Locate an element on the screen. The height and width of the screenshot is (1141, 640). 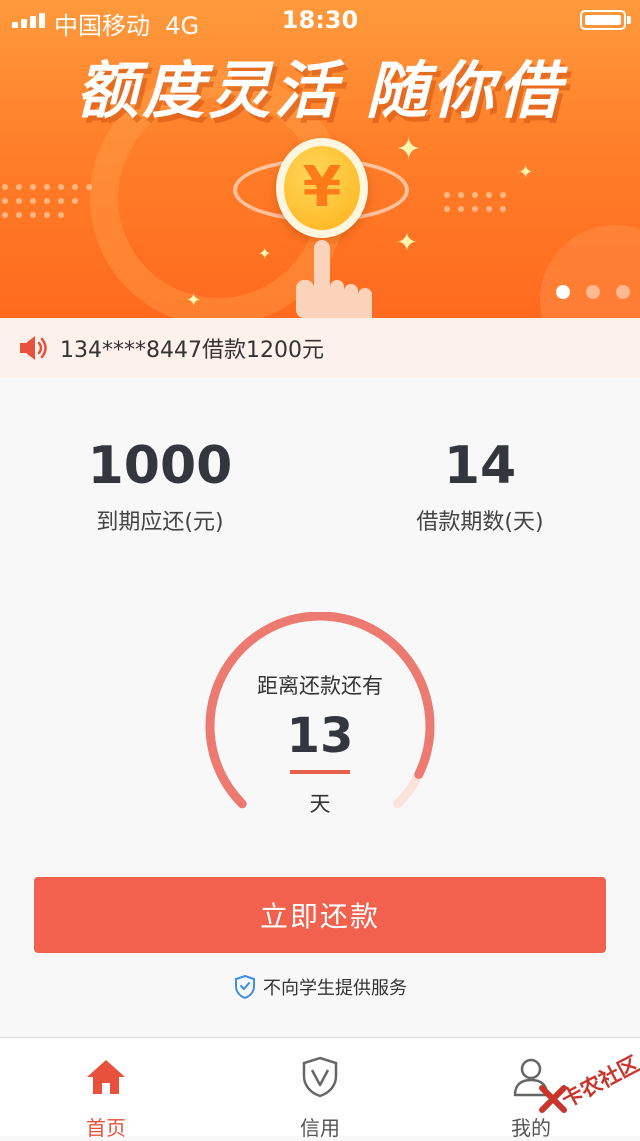
amount-due-stat: 1000 到期应还(元) is located at coordinates (160, 486).